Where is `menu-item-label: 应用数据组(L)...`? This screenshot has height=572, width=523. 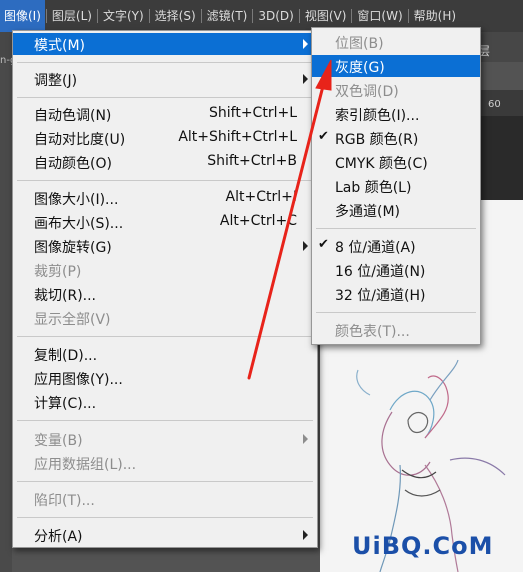 menu-item-label: 应用数据组(L)... is located at coordinates (85, 465).